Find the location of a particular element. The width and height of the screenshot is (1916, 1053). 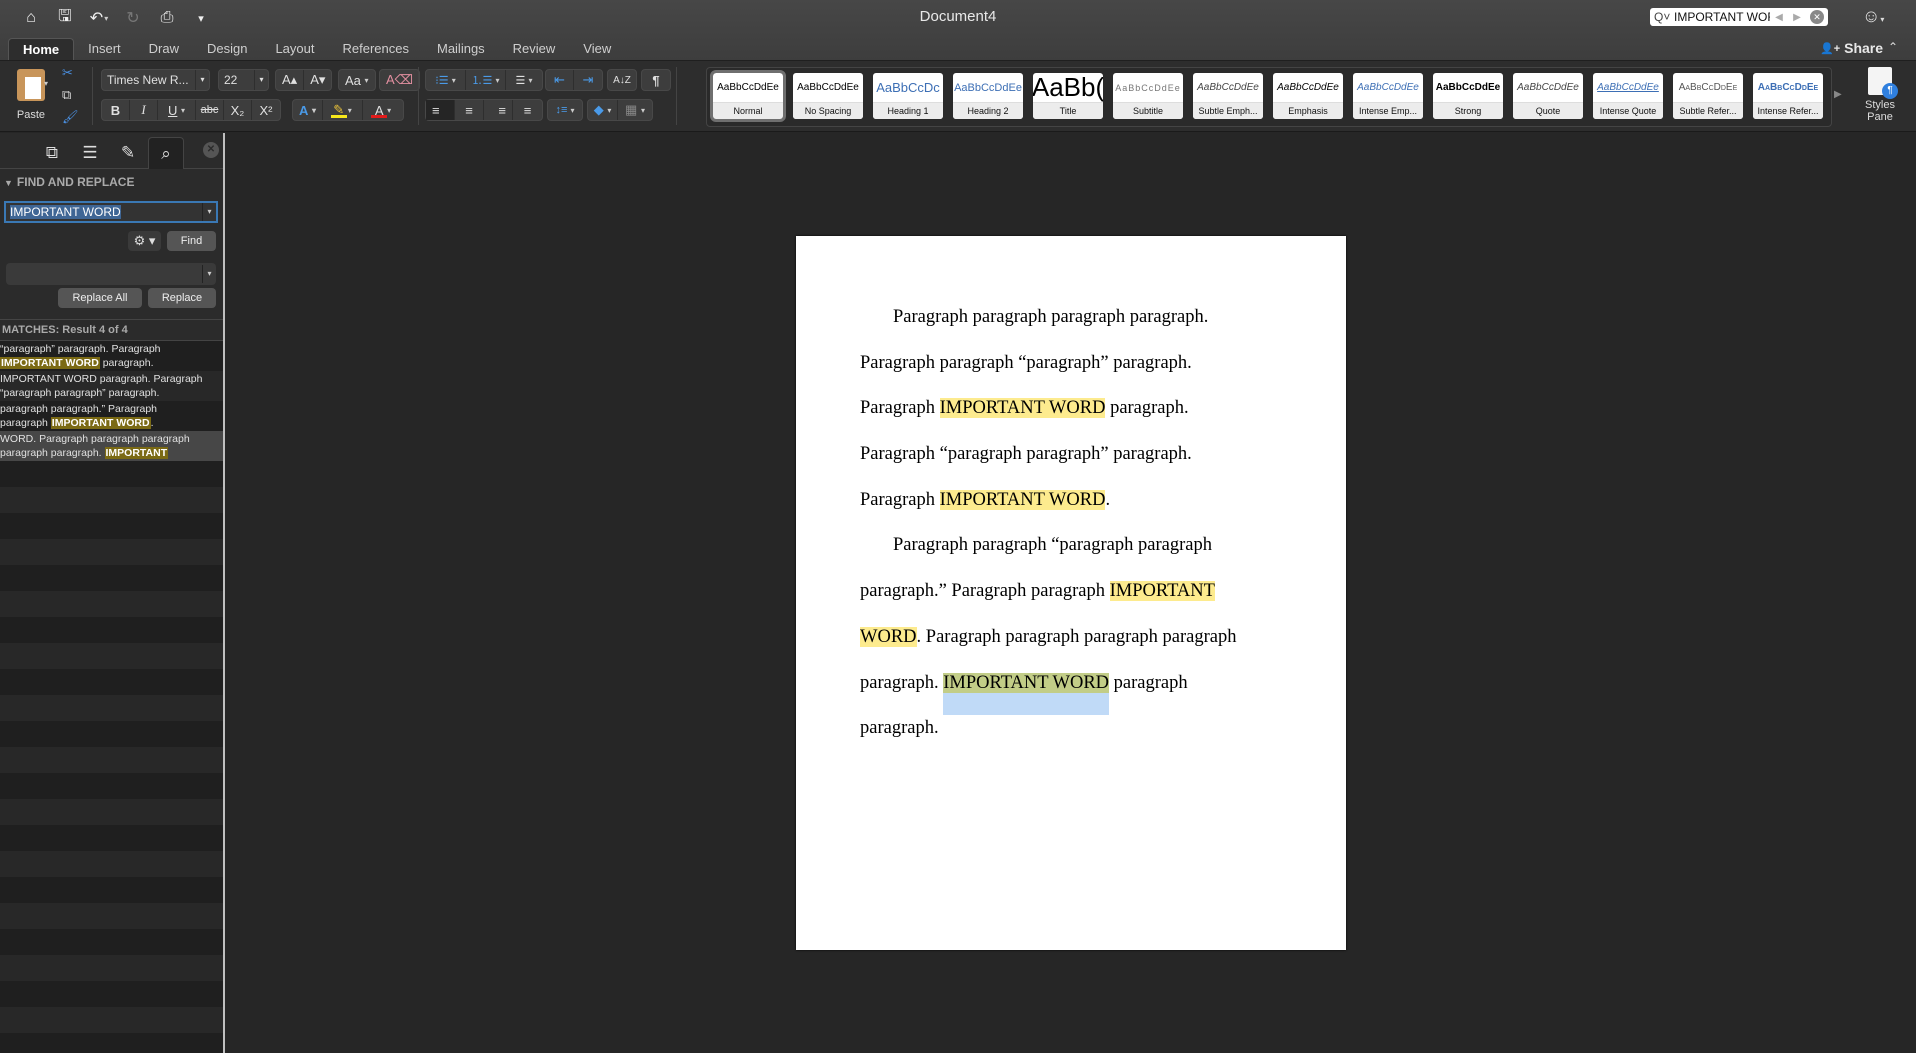

font-size-select: 22 ▾ is located at coordinates (243, 80).